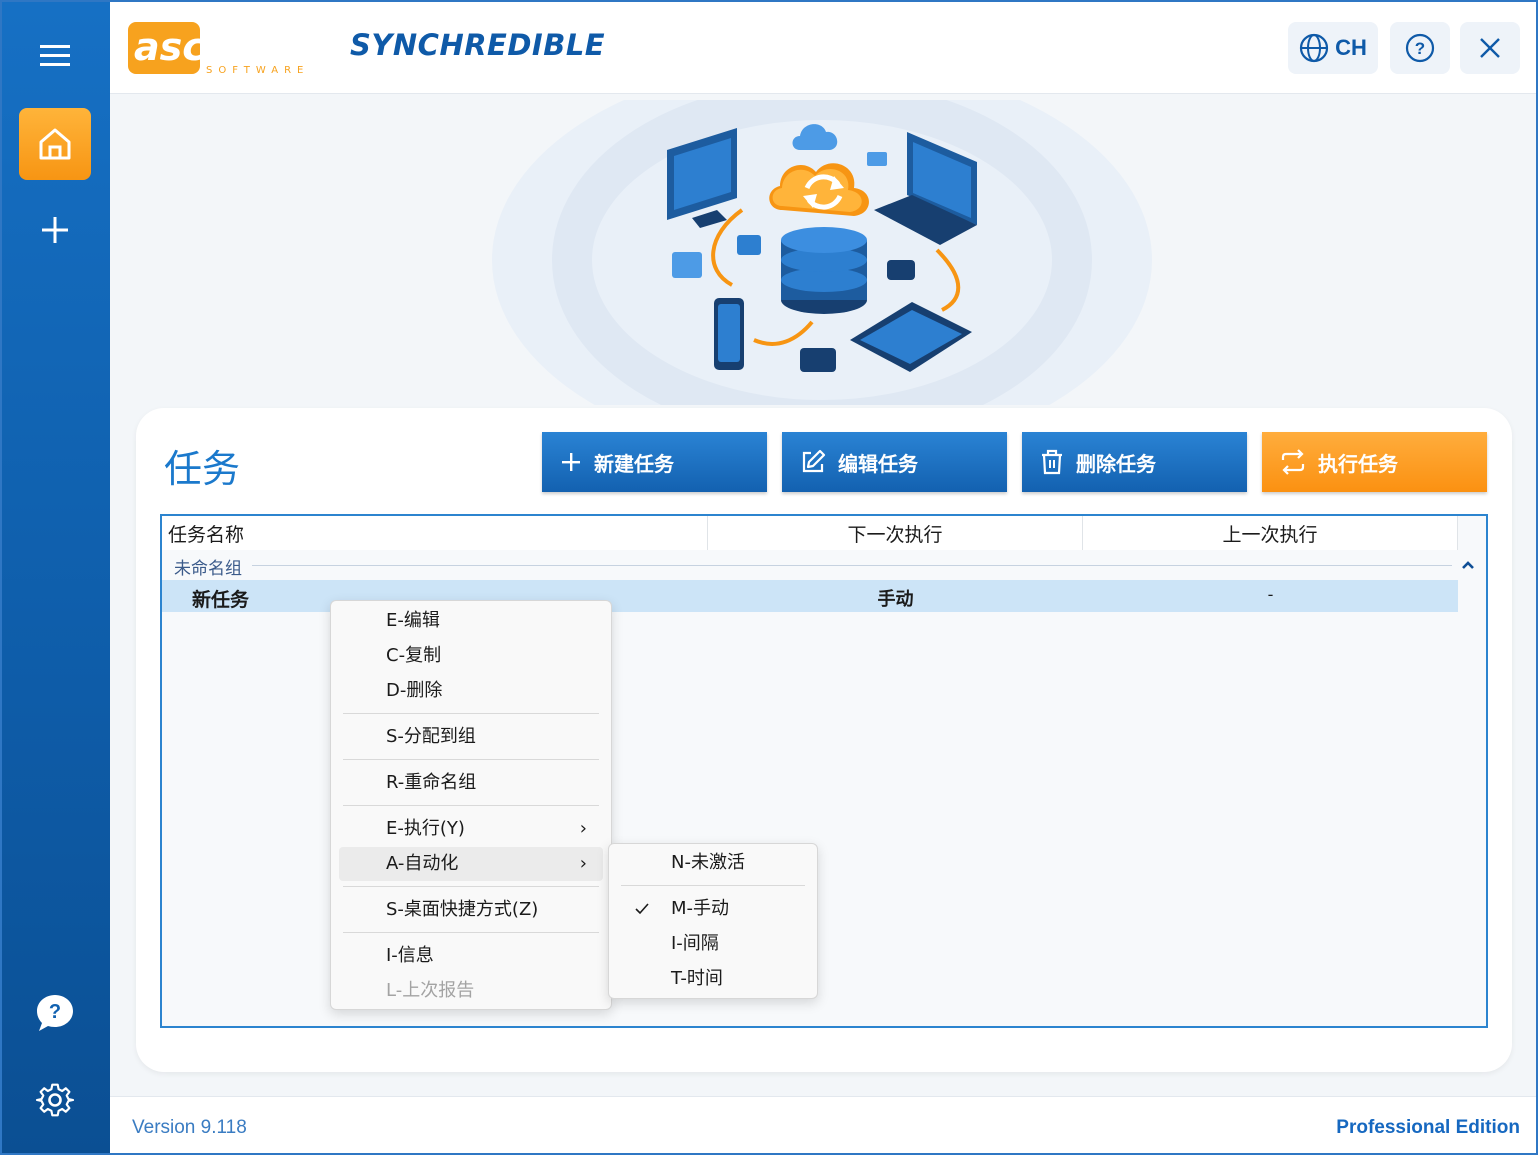  Describe the element at coordinates (257, 70) in the screenshot. I see `logo-subtext: SOFTWARE` at that location.